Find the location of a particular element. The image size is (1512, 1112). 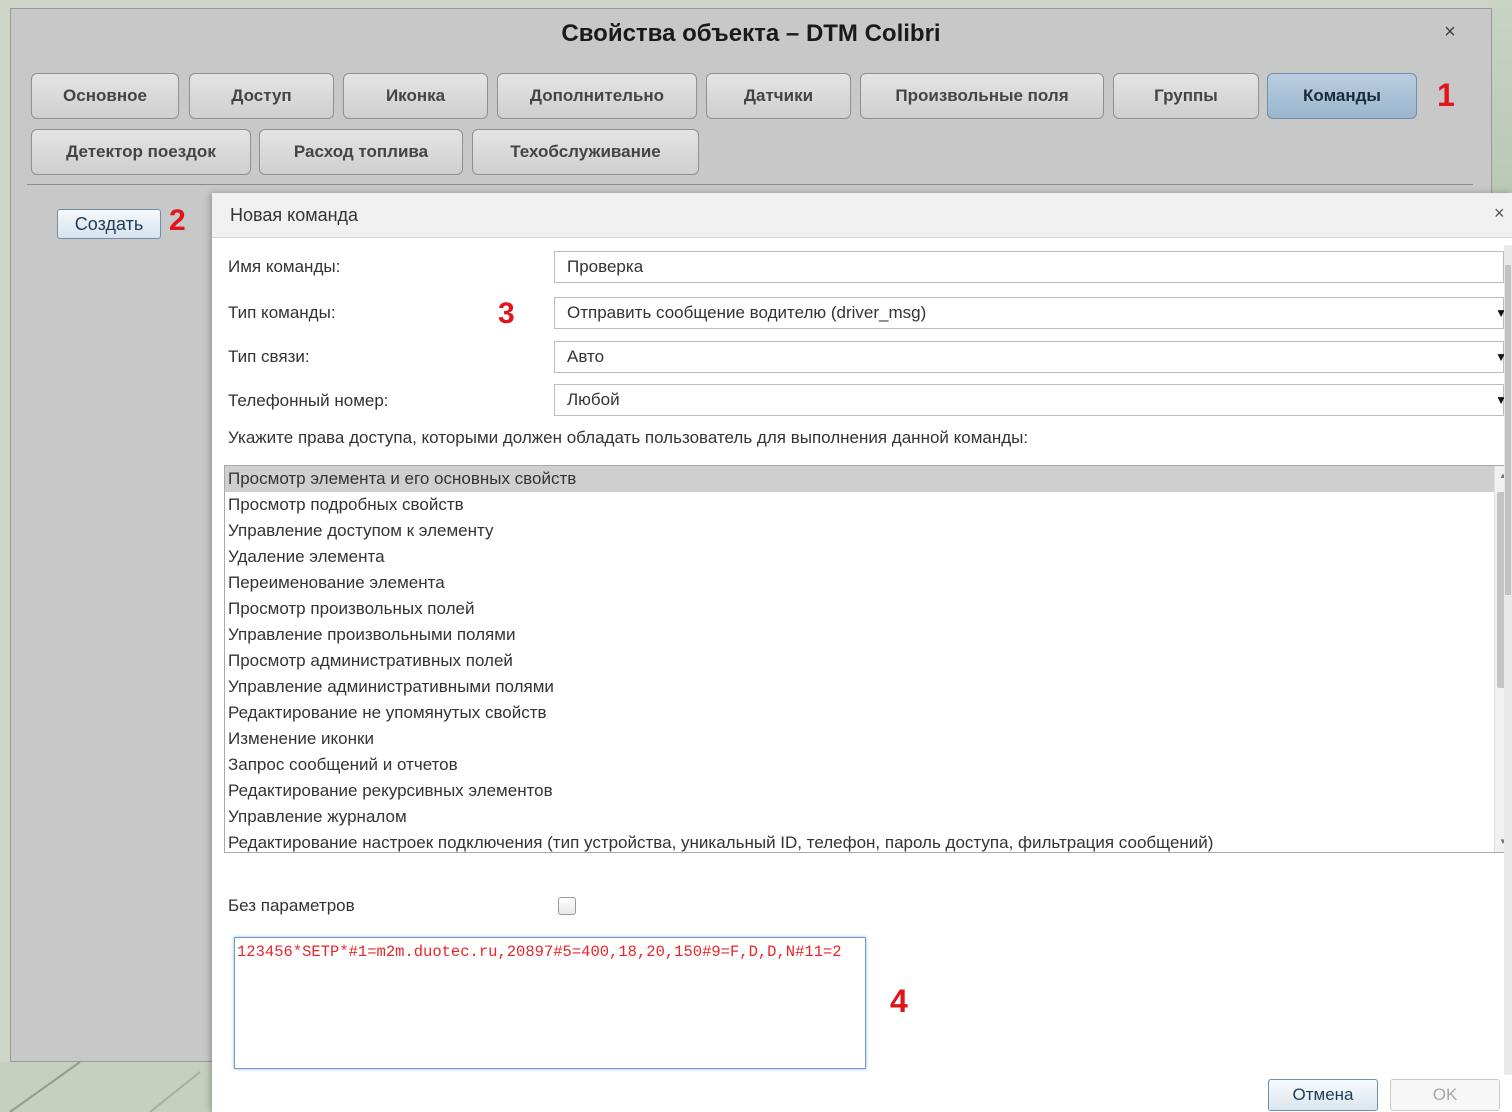

tab-custom-fields: Произвольные поля is located at coordinates (982, 96).